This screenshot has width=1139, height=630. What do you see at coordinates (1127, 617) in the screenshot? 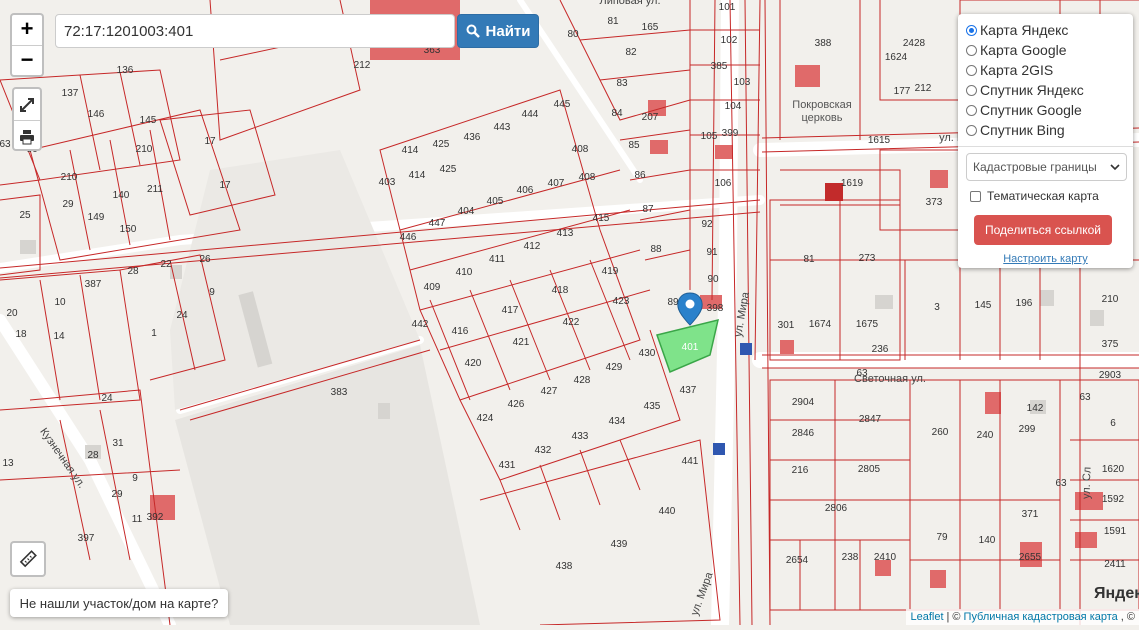
I see `attribution-tail: , ©` at bounding box center [1127, 617].